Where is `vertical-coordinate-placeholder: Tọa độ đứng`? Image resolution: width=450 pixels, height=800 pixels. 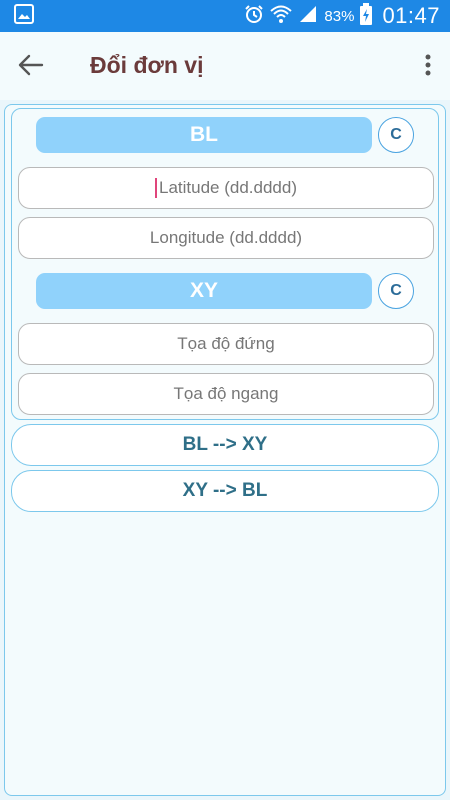
vertical-coordinate-placeholder: Tọa độ đứng is located at coordinates (226, 343).